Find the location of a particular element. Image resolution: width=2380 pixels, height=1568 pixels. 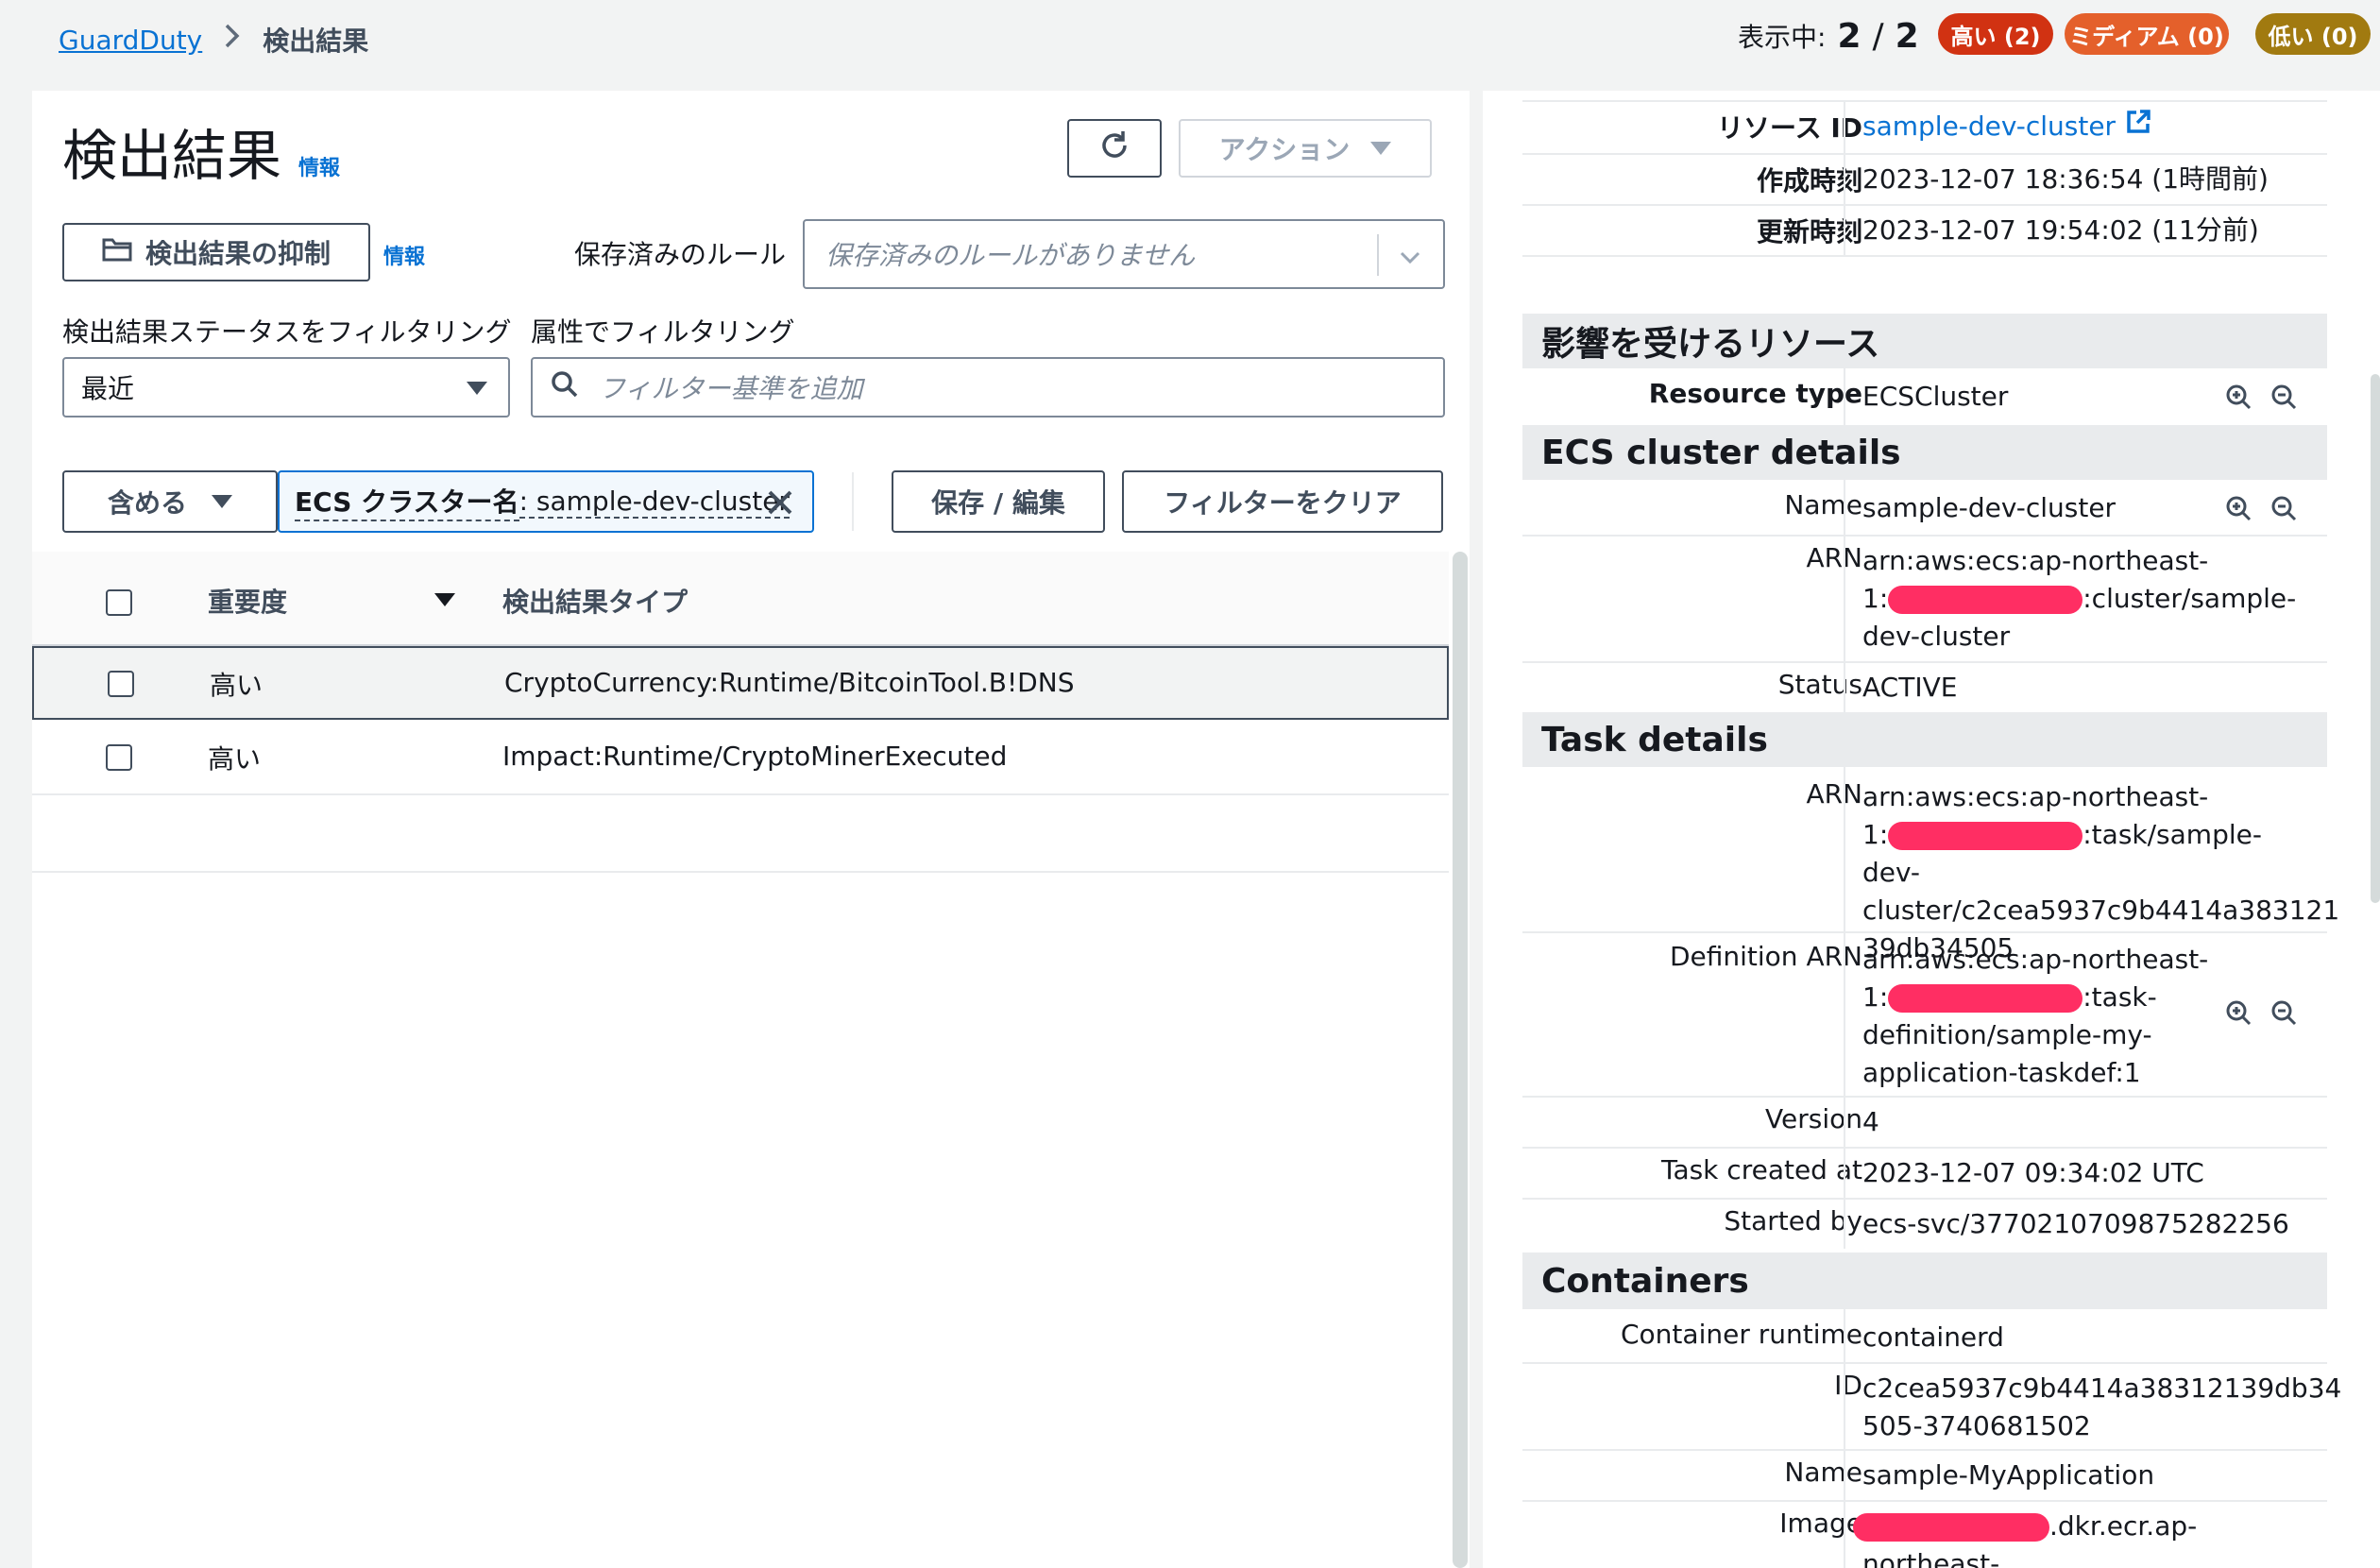

task-created-value: 2023-12-07 09:34:02 UTC is located at coordinates (2033, 1172).